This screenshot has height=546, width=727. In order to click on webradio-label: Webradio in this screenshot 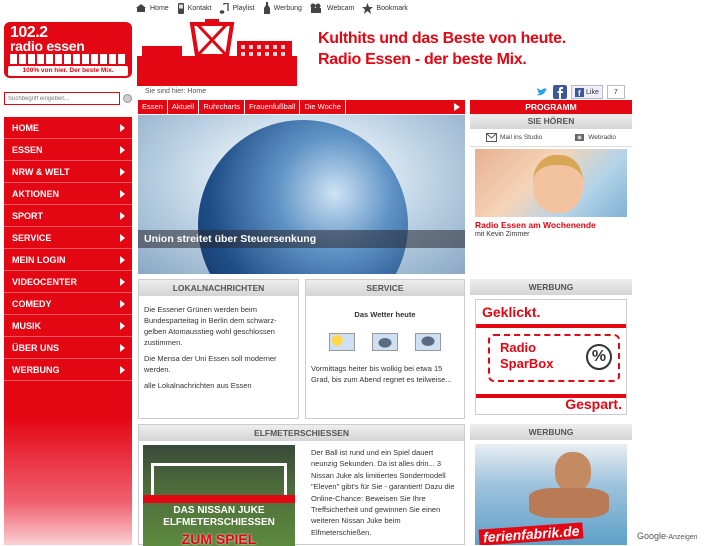, I will do `click(602, 137)`.